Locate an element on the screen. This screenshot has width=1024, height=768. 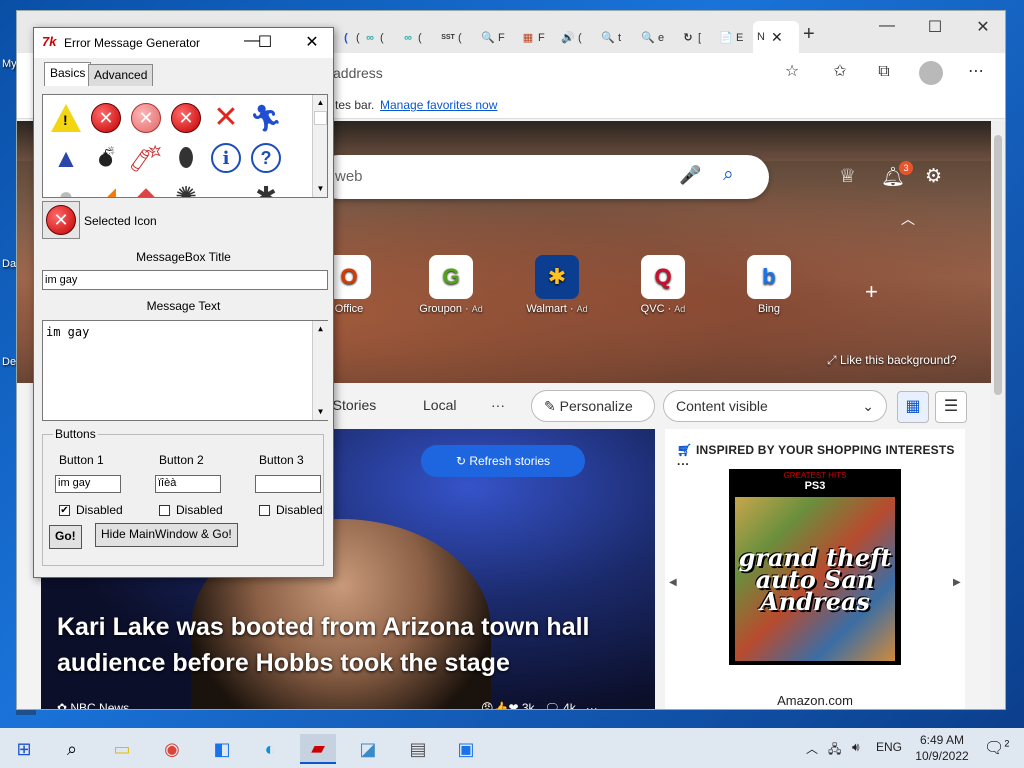
language-indicator: ENG is located at coordinates (889, 747).